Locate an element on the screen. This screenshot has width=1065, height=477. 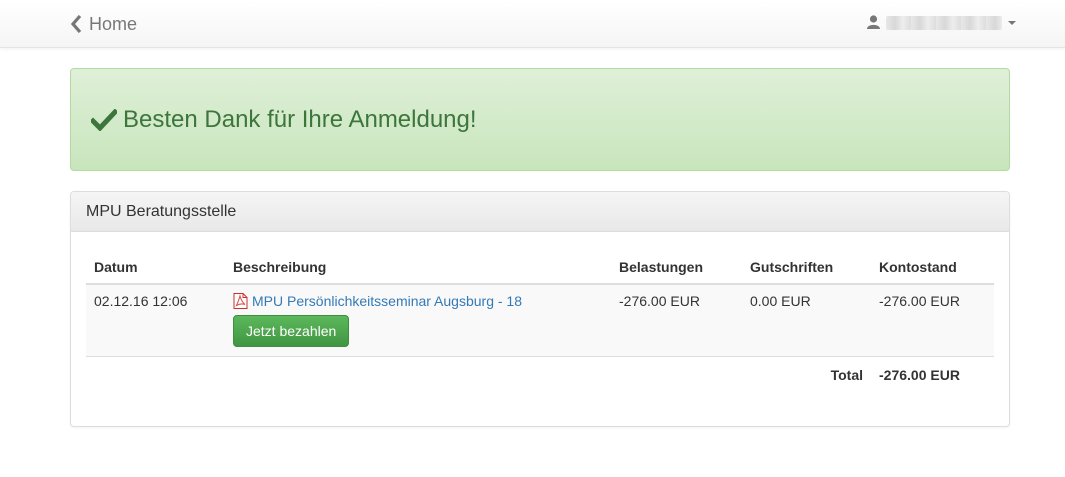
column-header-belastungen: Belastungen is located at coordinates (676, 266).